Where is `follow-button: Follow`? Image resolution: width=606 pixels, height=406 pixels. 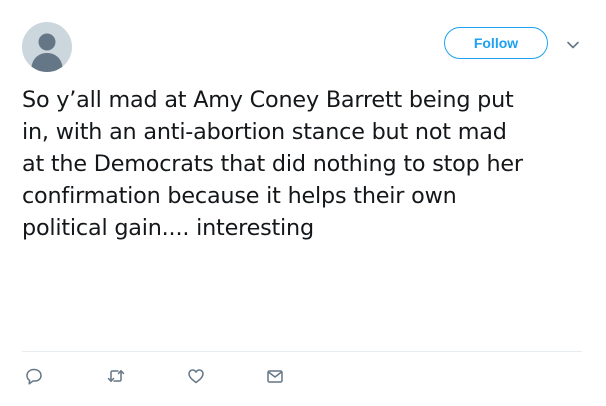 follow-button: Follow is located at coordinates (496, 43).